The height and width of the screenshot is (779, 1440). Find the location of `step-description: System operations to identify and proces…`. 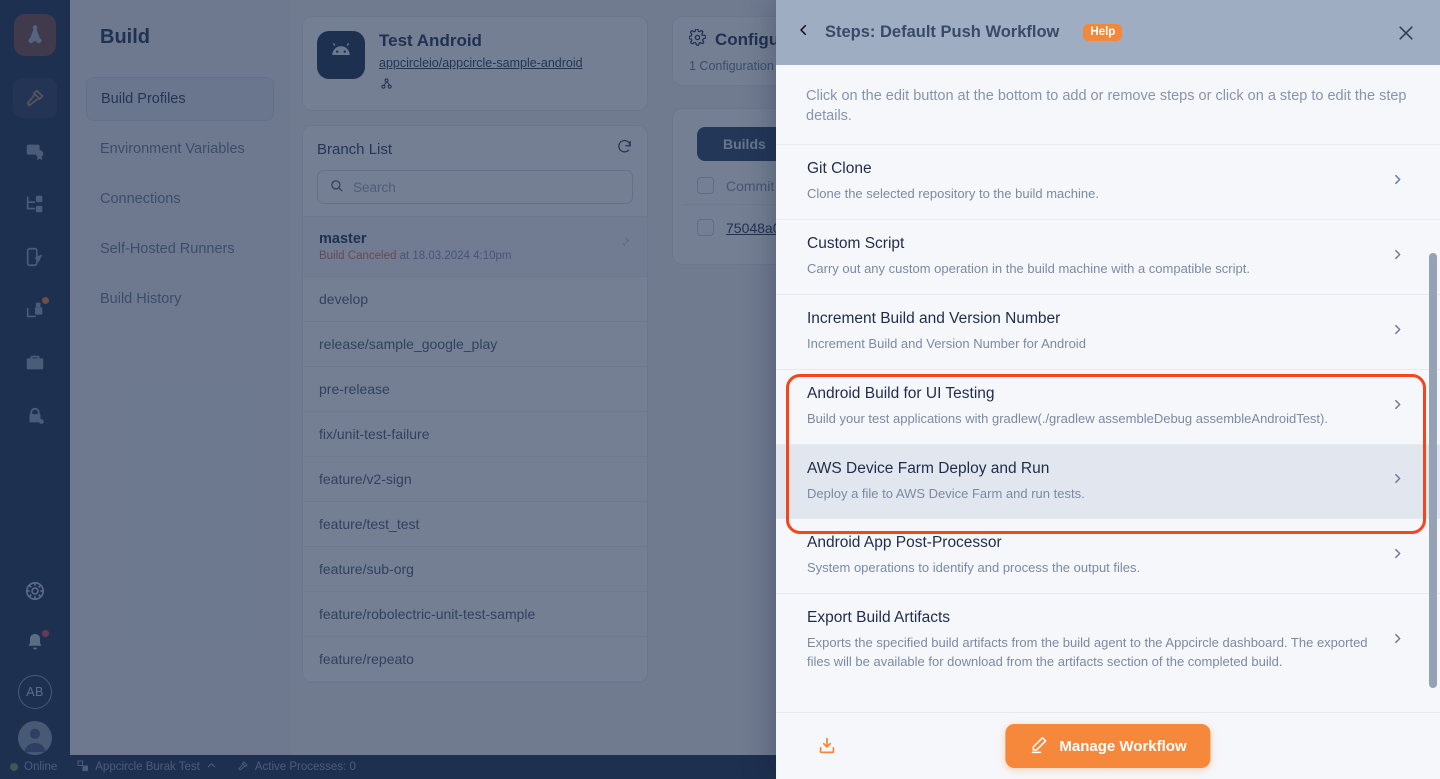

step-description: System operations to identify and proces… is located at coordinates (974, 568).